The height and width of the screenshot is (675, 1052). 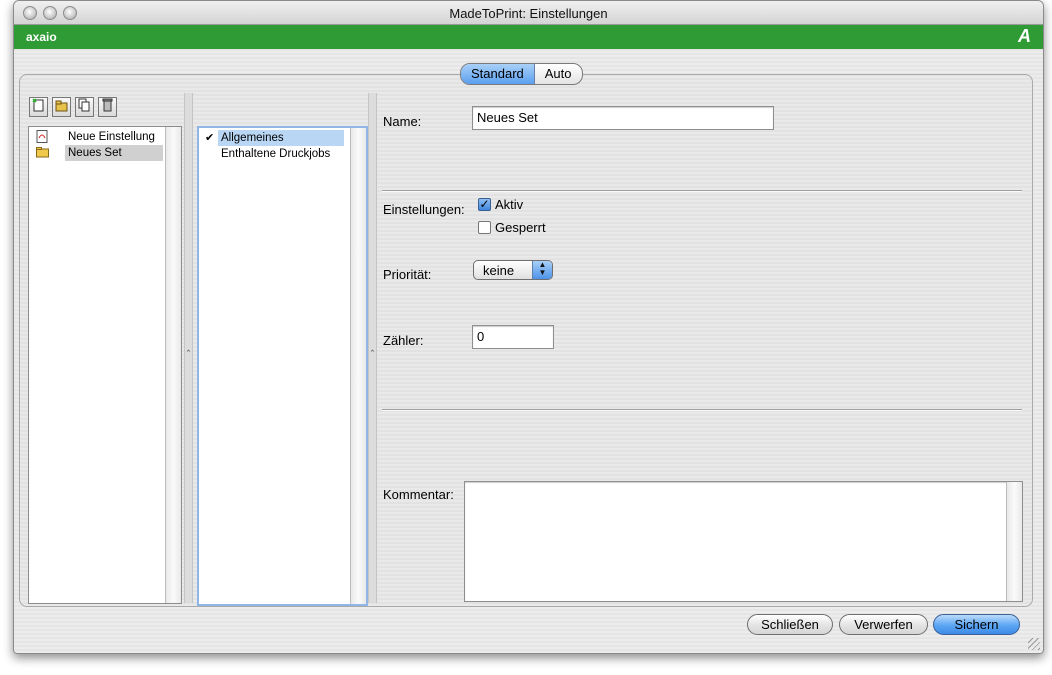 I want to click on name-field: Neues Set, so click(x=623, y=118).